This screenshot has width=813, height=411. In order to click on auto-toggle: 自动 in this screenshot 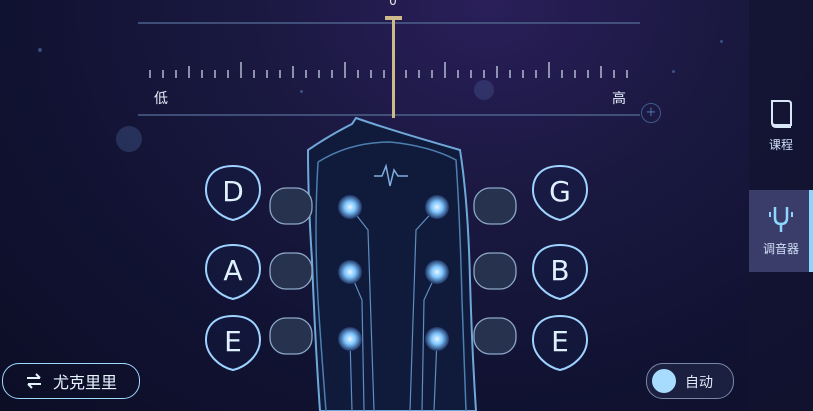, I will do `click(690, 381)`.